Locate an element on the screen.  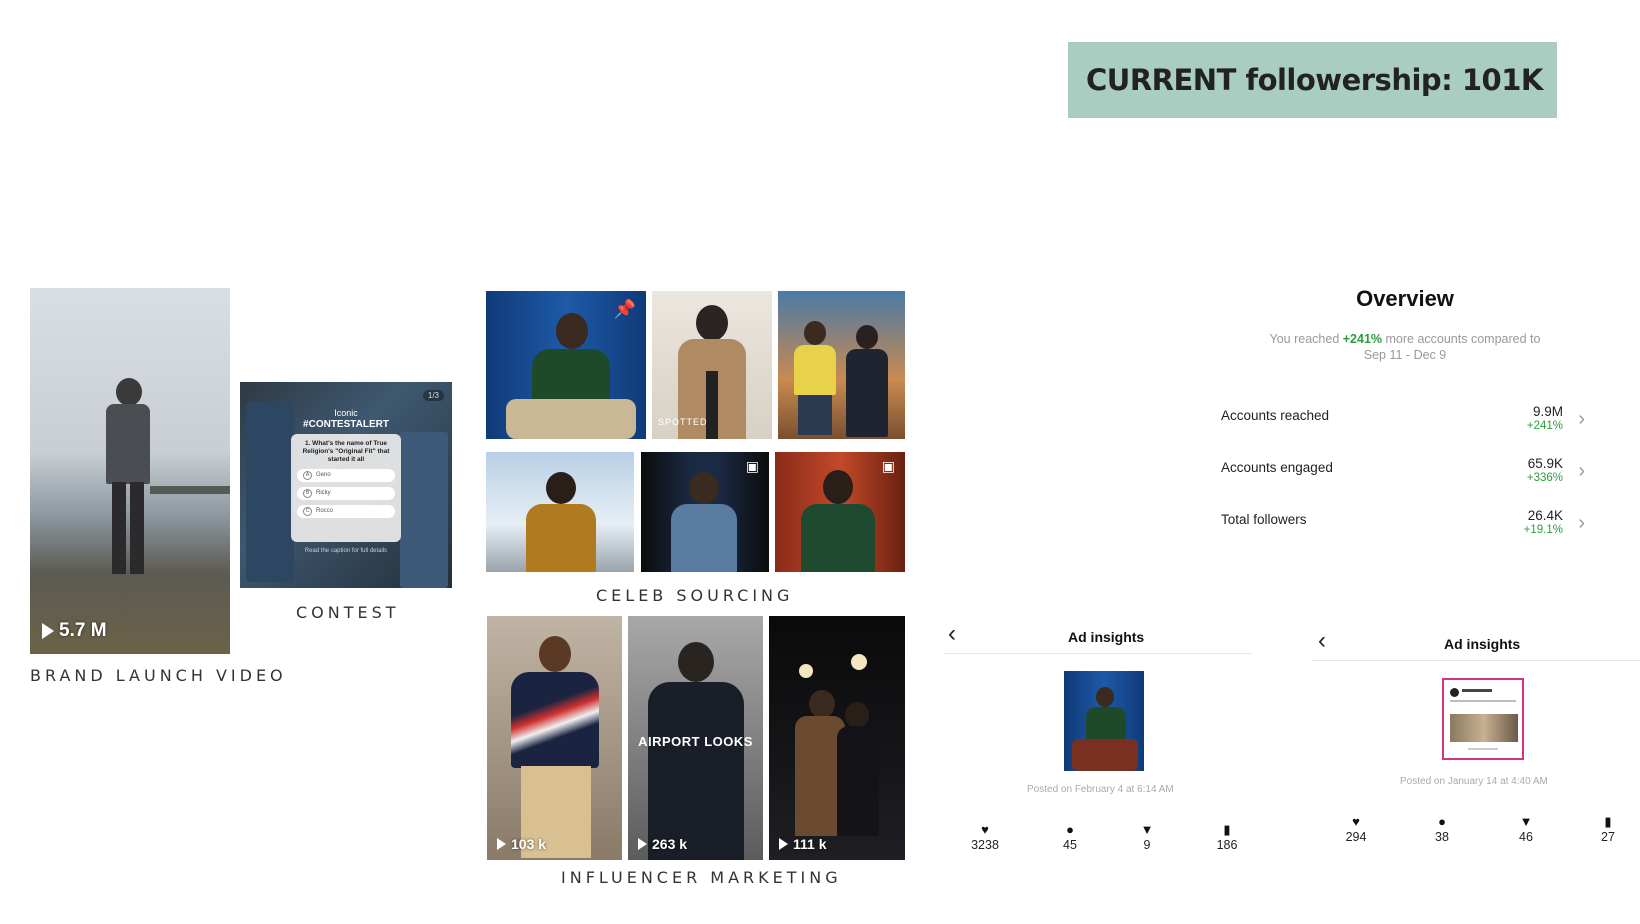
celeb-photo-1: 📌 is located at coordinates (566, 365).